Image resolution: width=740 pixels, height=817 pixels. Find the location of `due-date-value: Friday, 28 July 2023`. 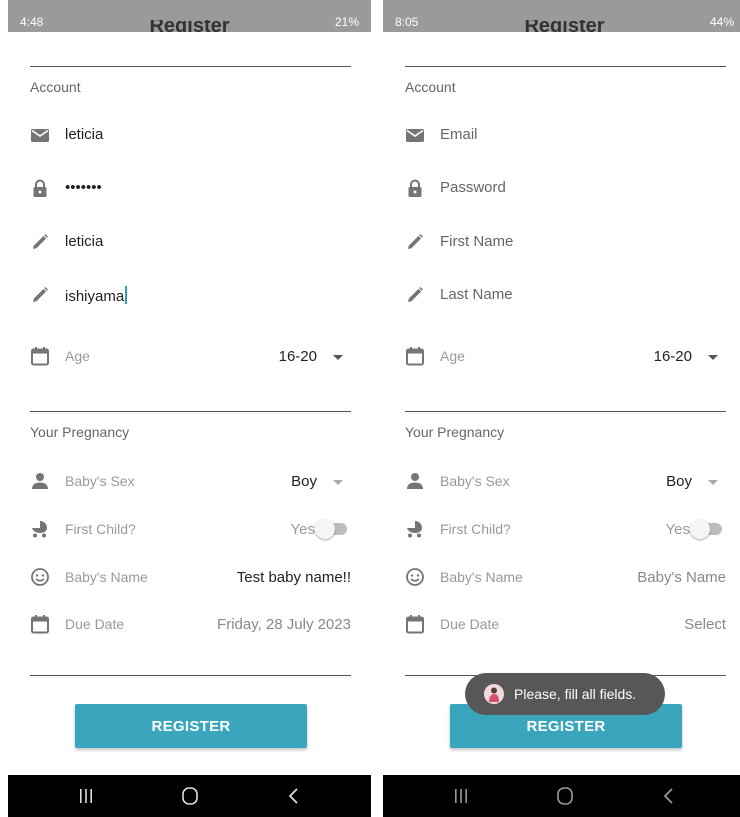

due-date-value: Friday, 28 July 2023 is located at coordinates (284, 624).